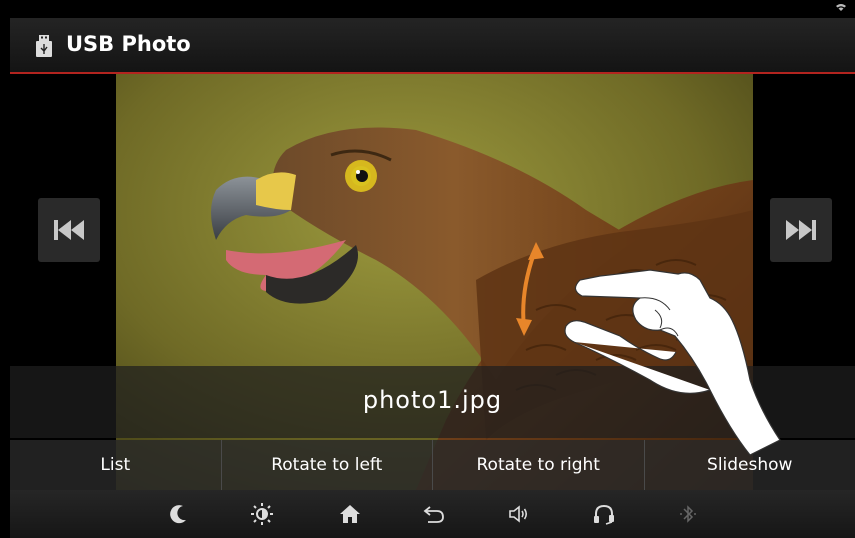  I want to click on handsfree-icon, so click(604, 514).